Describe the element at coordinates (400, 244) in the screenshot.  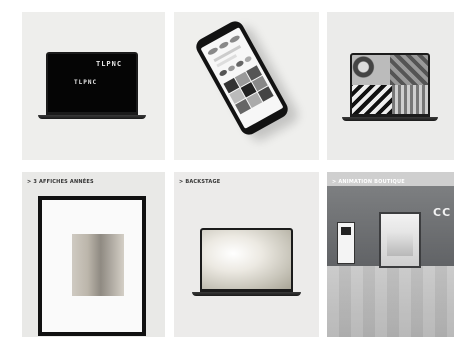
I see `store-interior` at that location.